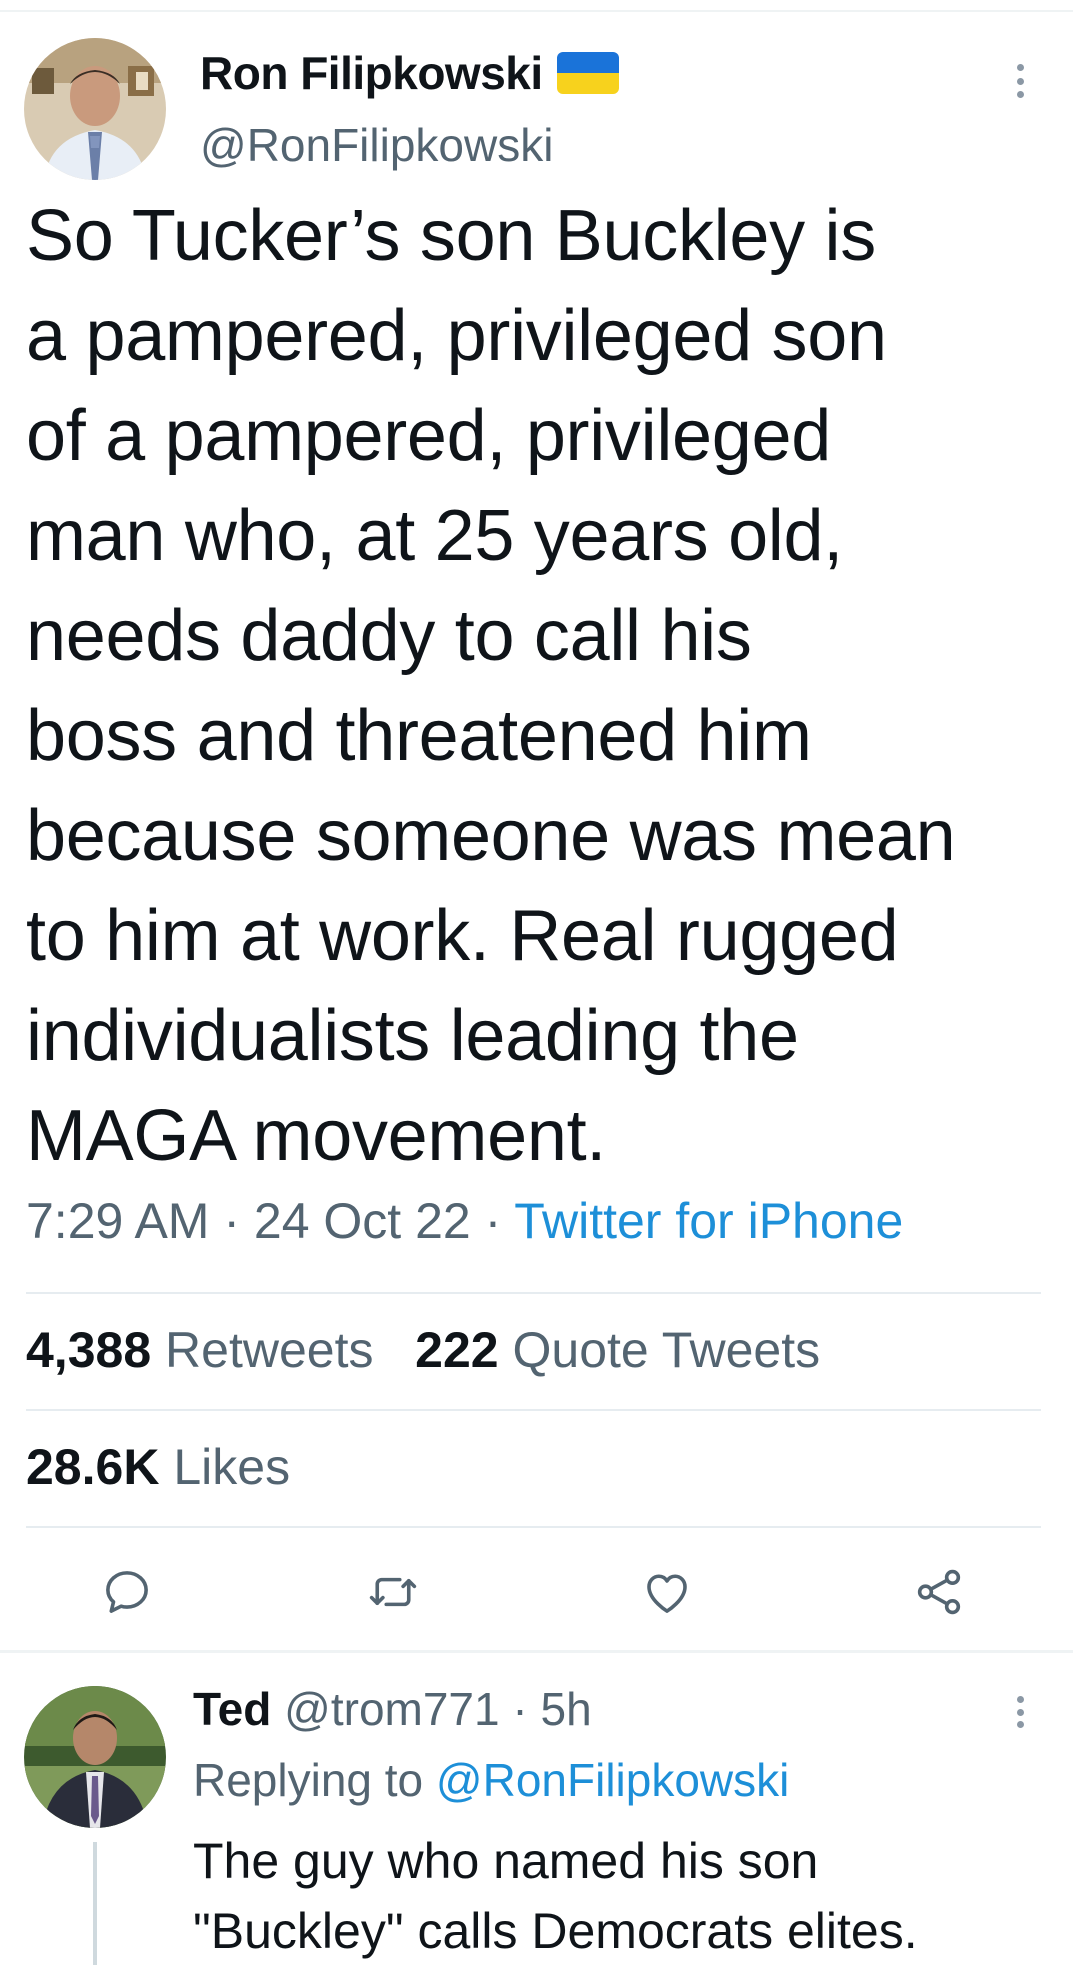  I want to click on tweet-date: 24 Oct 22, so click(362, 1221).